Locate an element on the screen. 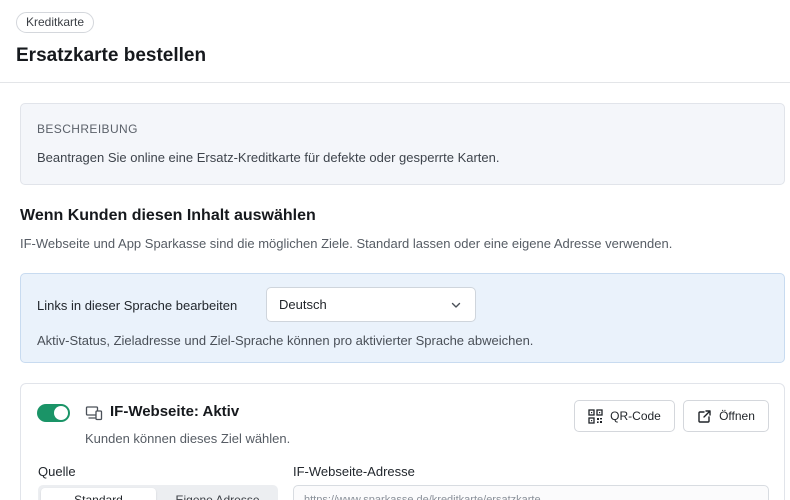  qr-code-button-label: QR-Code is located at coordinates (635, 416).